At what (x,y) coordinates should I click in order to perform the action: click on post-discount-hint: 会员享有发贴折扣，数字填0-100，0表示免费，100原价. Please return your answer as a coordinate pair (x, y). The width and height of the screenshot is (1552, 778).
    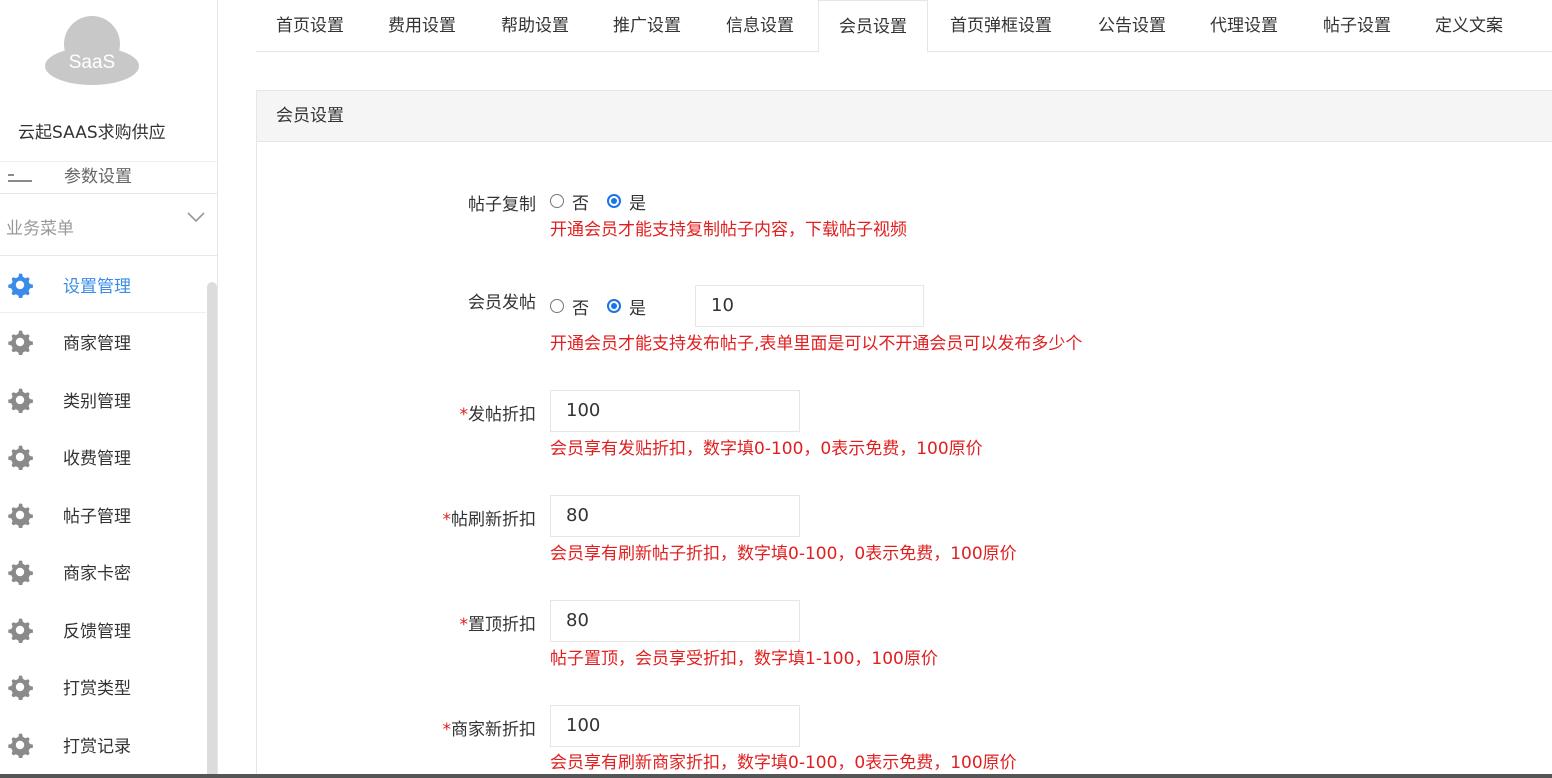
    Looking at the image, I should click on (766, 449).